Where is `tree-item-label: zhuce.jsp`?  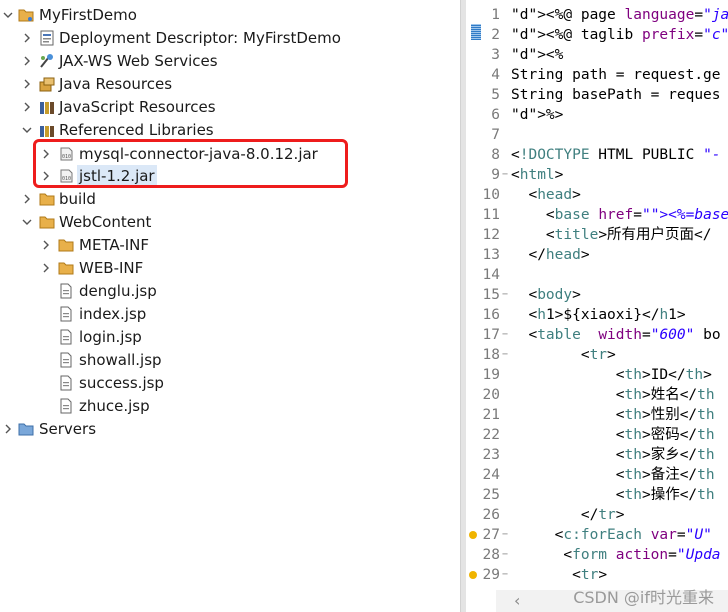 tree-item-label: zhuce.jsp is located at coordinates (114, 406).